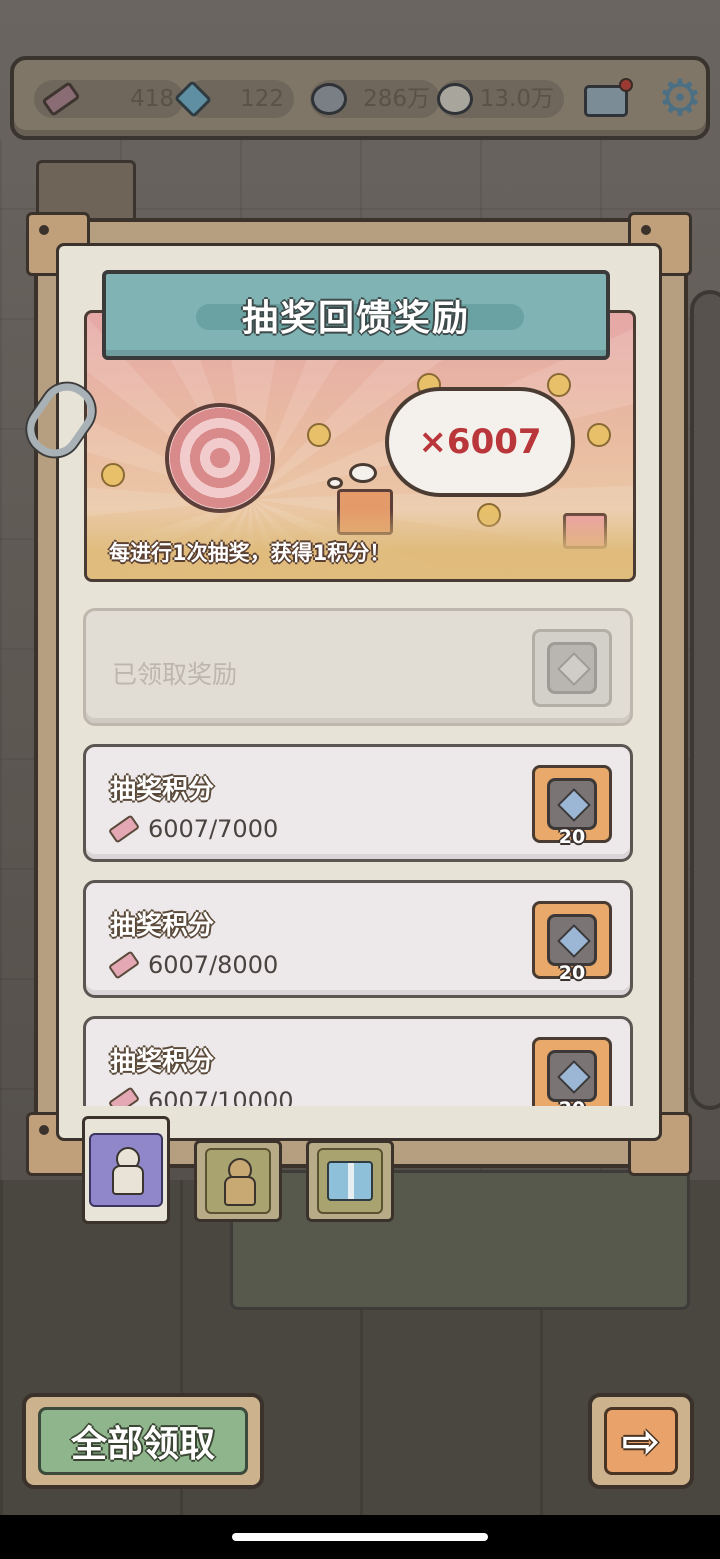  What do you see at coordinates (680, 98) in the screenshot?
I see `gear-icon: ⚙` at bounding box center [680, 98].